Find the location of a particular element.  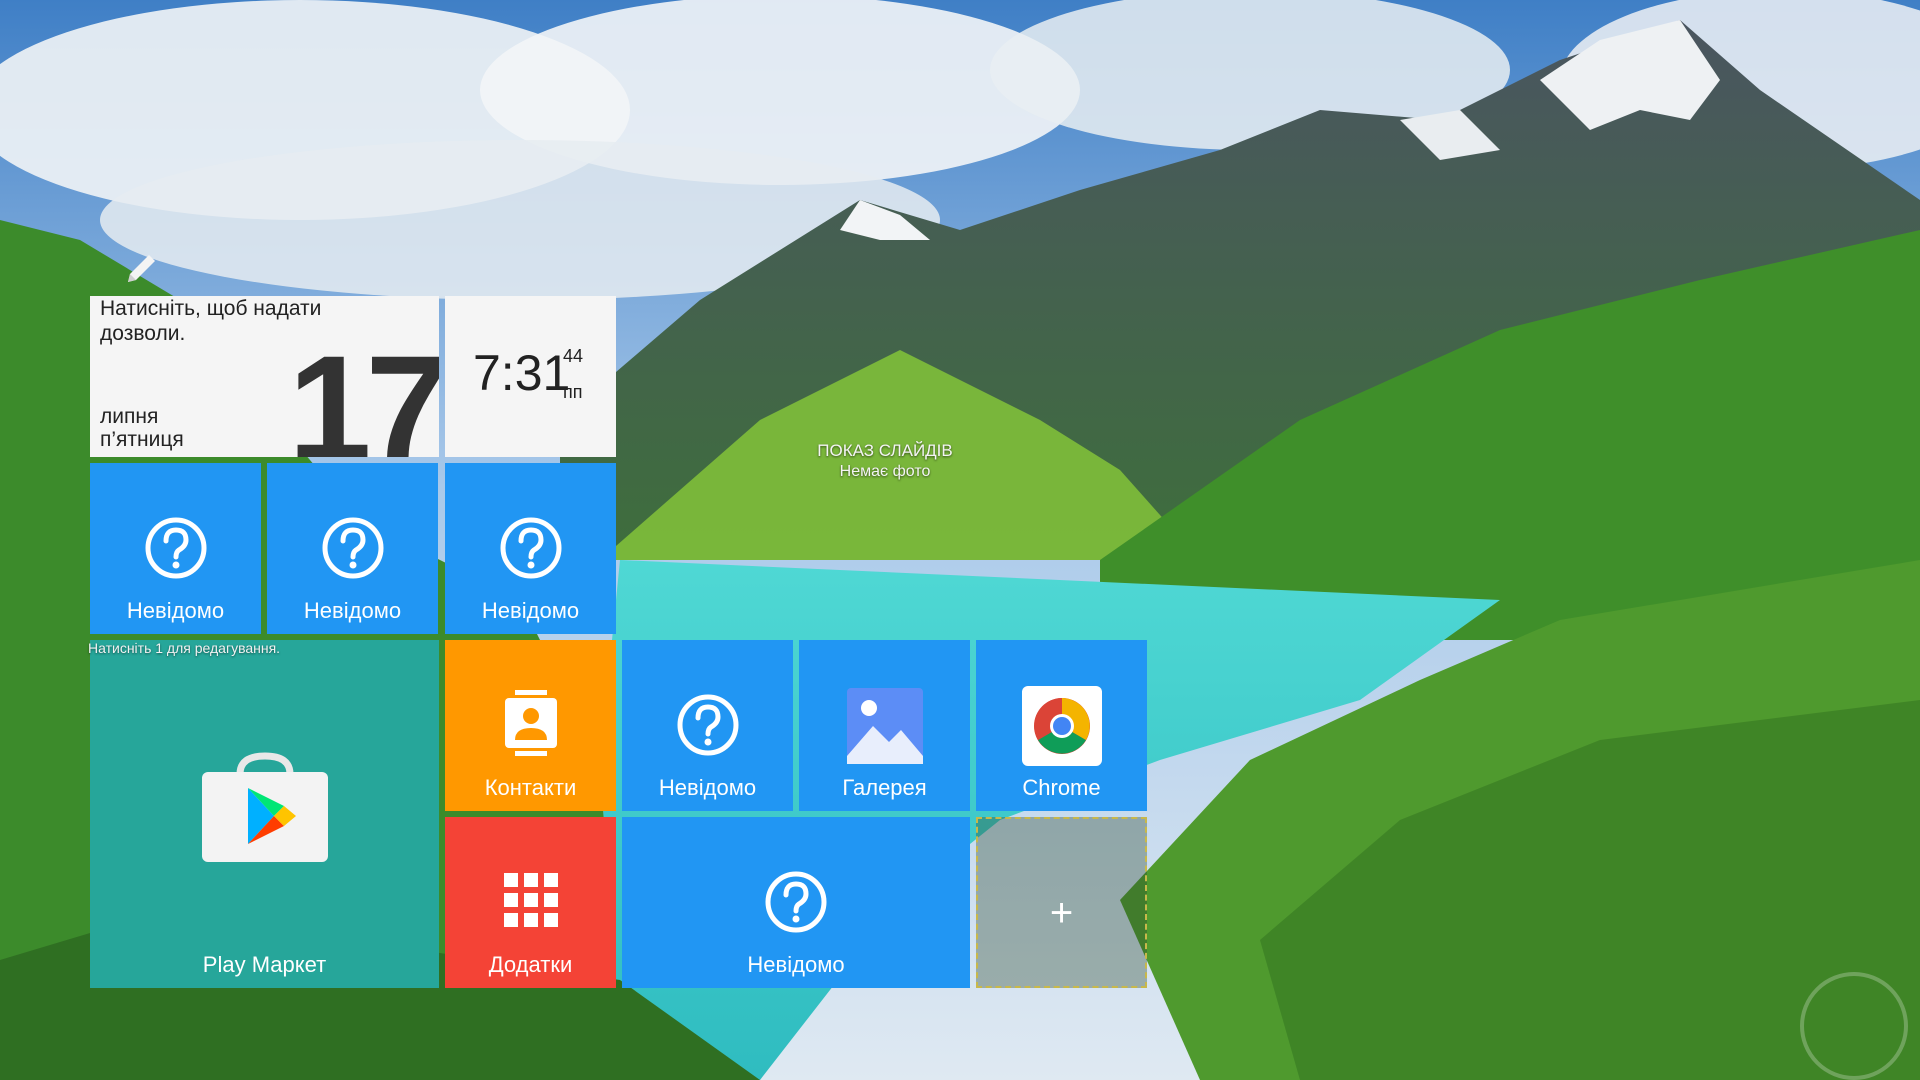

apps-label: Додатки is located at coordinates (530, 964).